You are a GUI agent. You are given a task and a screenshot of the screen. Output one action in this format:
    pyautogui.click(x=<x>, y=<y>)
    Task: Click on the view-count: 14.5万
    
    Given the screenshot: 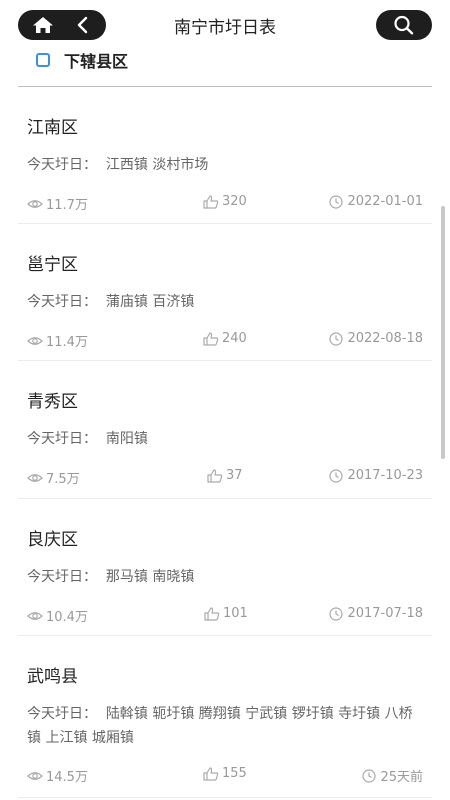 What is the action you would take?
    pyautogui.click(x=57, y=775)
    